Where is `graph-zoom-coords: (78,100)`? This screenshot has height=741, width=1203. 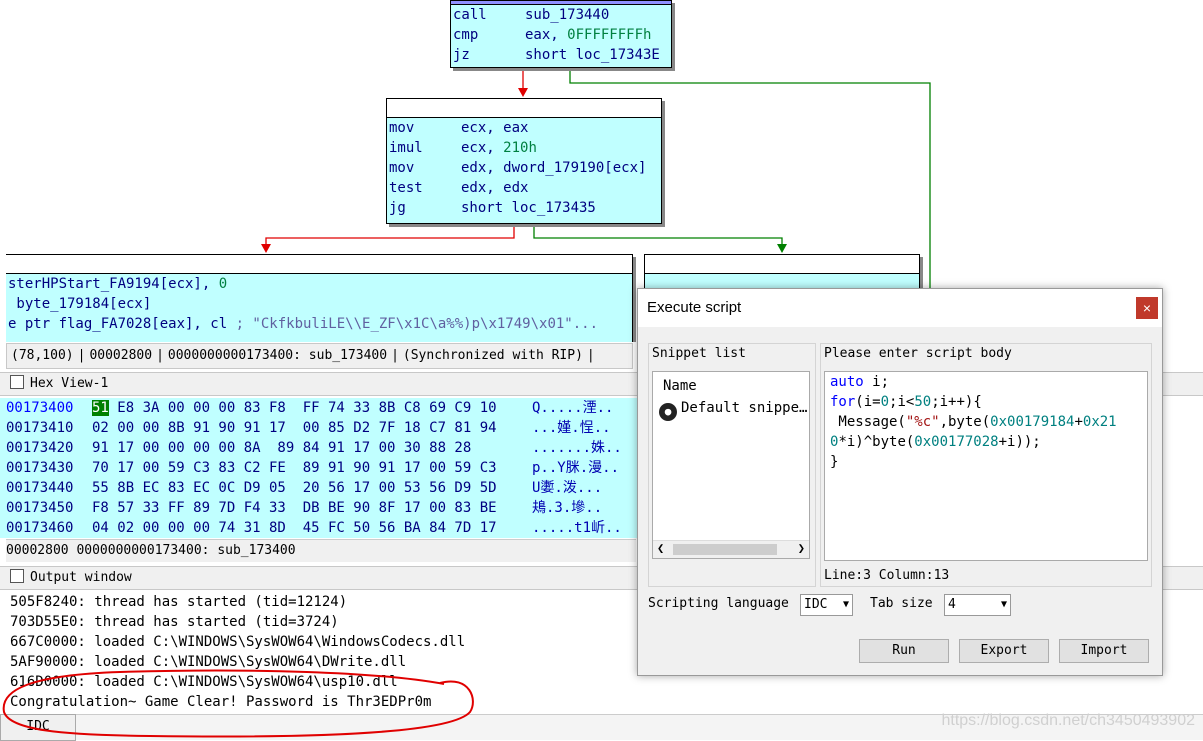 graph-zoom-coords: (78,100) is located at coordinates (42, 355).